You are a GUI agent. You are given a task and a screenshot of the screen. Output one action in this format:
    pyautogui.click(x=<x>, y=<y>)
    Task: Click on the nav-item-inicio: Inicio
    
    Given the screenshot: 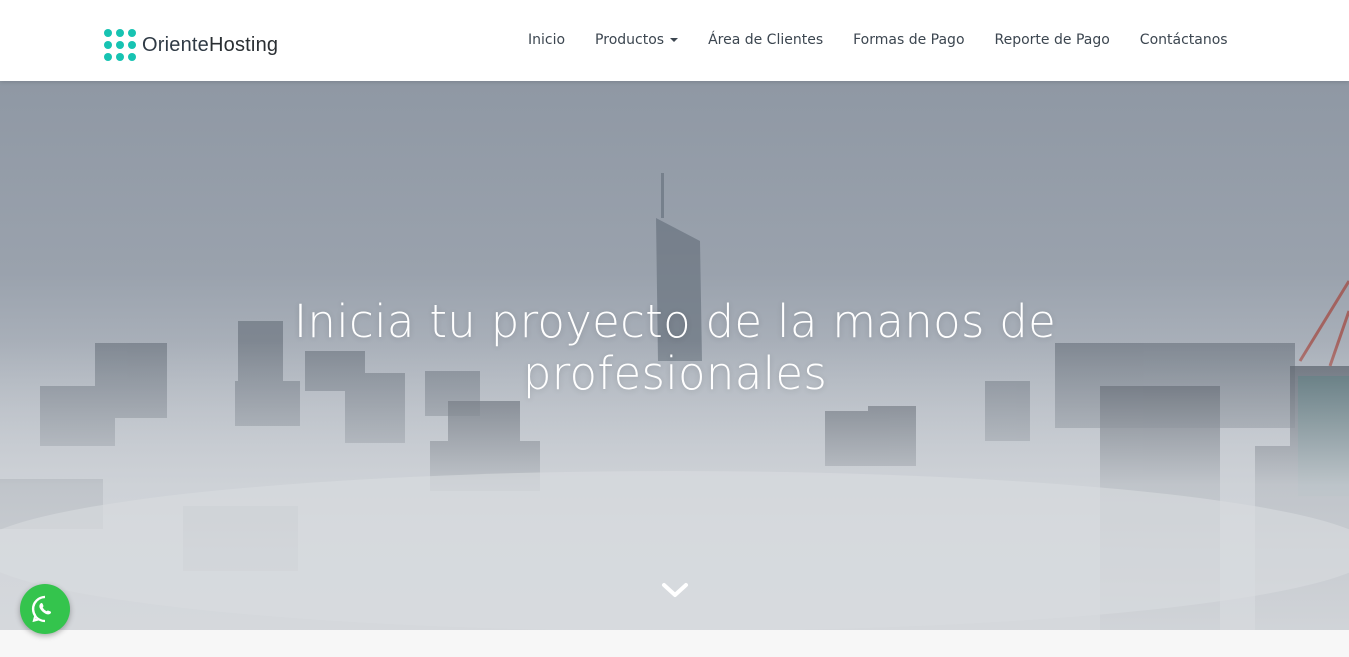 What is the action you would take?
    pyautogui.click(x=546, y=40)
    